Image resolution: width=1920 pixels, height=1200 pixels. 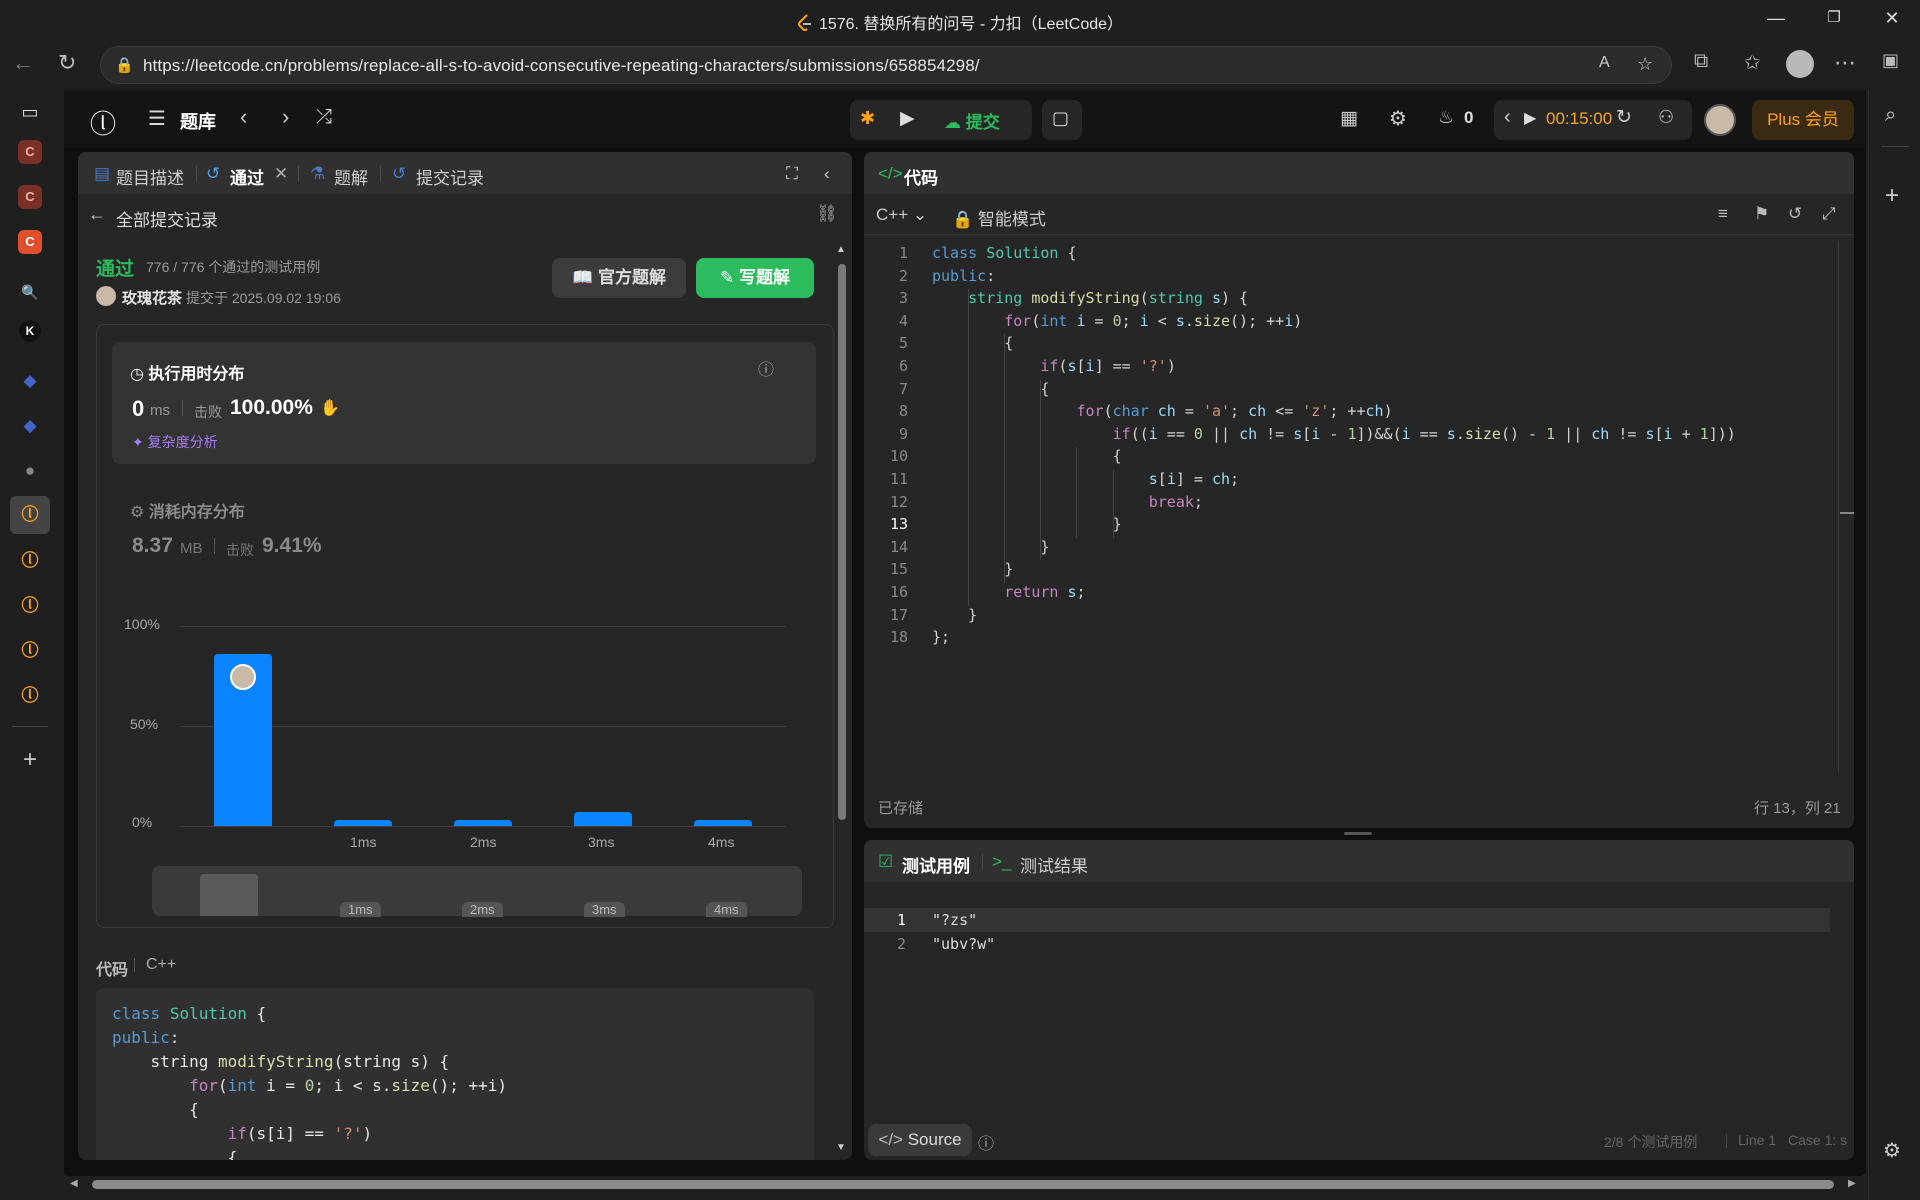 What do you see at coordinates (363, 842) in the screenshot?
I see `x-tick-label: 1ms` at bounding box center [363, 842].